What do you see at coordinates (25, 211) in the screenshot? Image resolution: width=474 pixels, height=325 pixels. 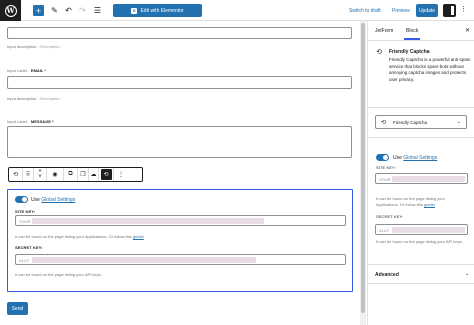 I see `site-key-label: SITE KEY:` at bounding box center [25, 211].